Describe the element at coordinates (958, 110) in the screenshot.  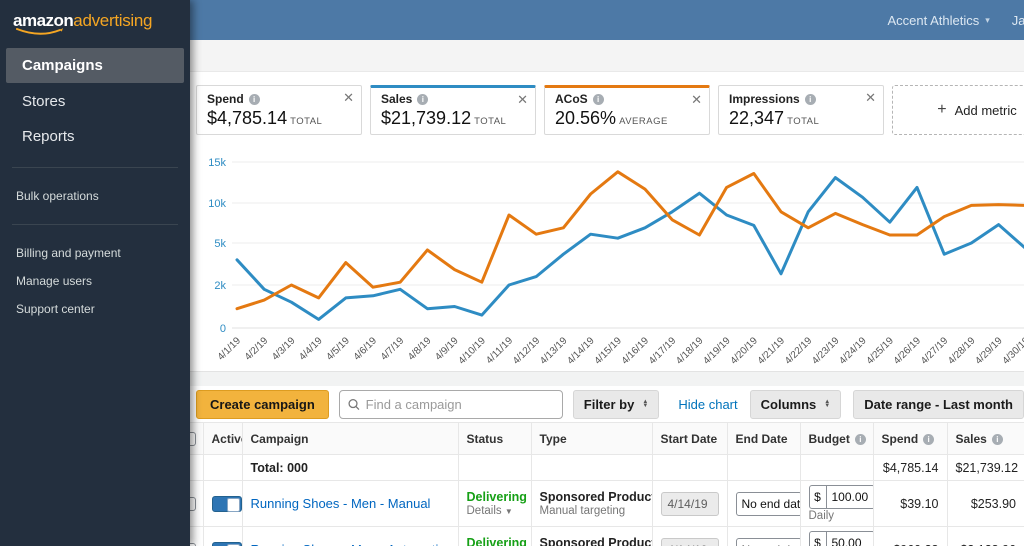
I see `add-metric-button: + Add metric` at that location.